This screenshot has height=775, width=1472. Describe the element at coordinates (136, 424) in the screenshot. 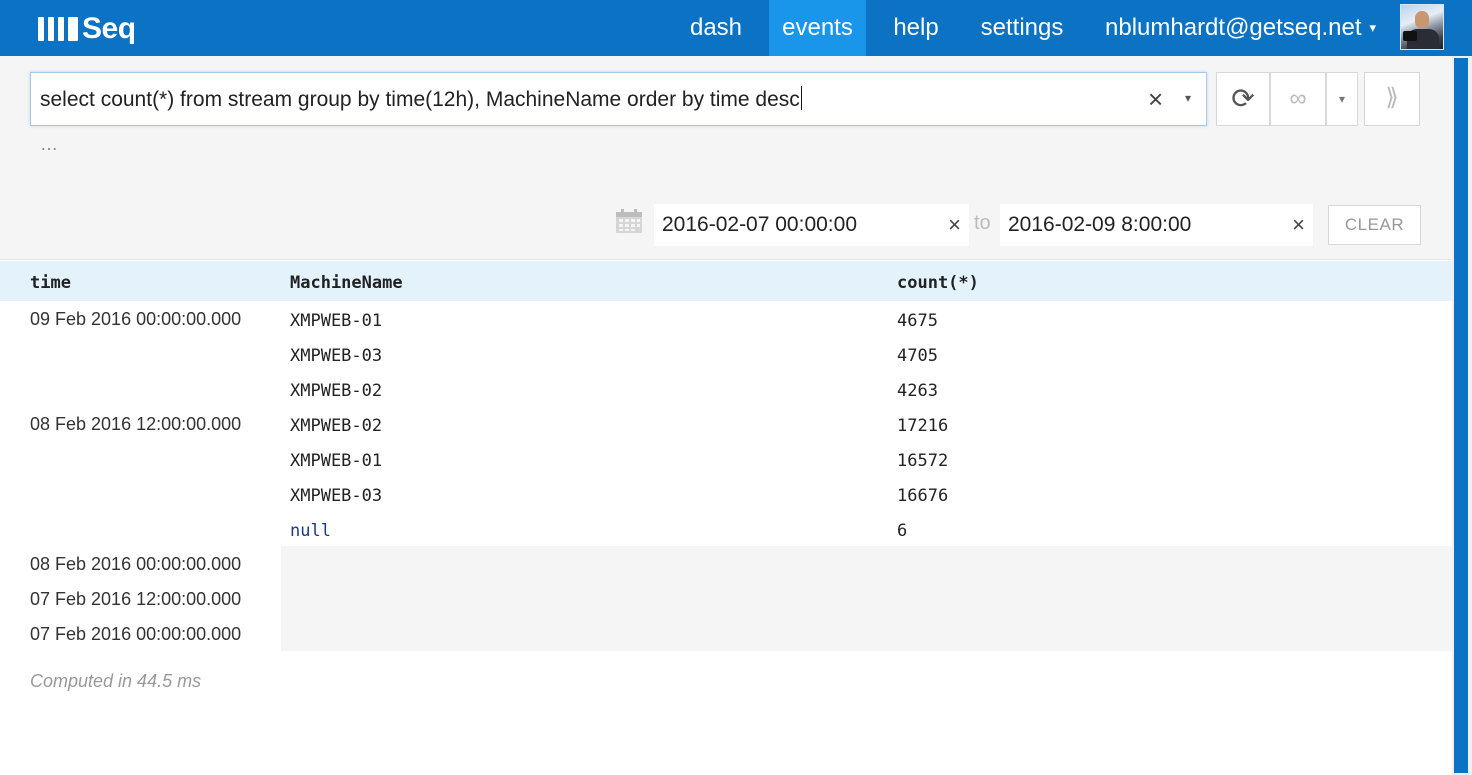

I see `cell-time: 08 Feb 2016 12:00:00.000` at that location.